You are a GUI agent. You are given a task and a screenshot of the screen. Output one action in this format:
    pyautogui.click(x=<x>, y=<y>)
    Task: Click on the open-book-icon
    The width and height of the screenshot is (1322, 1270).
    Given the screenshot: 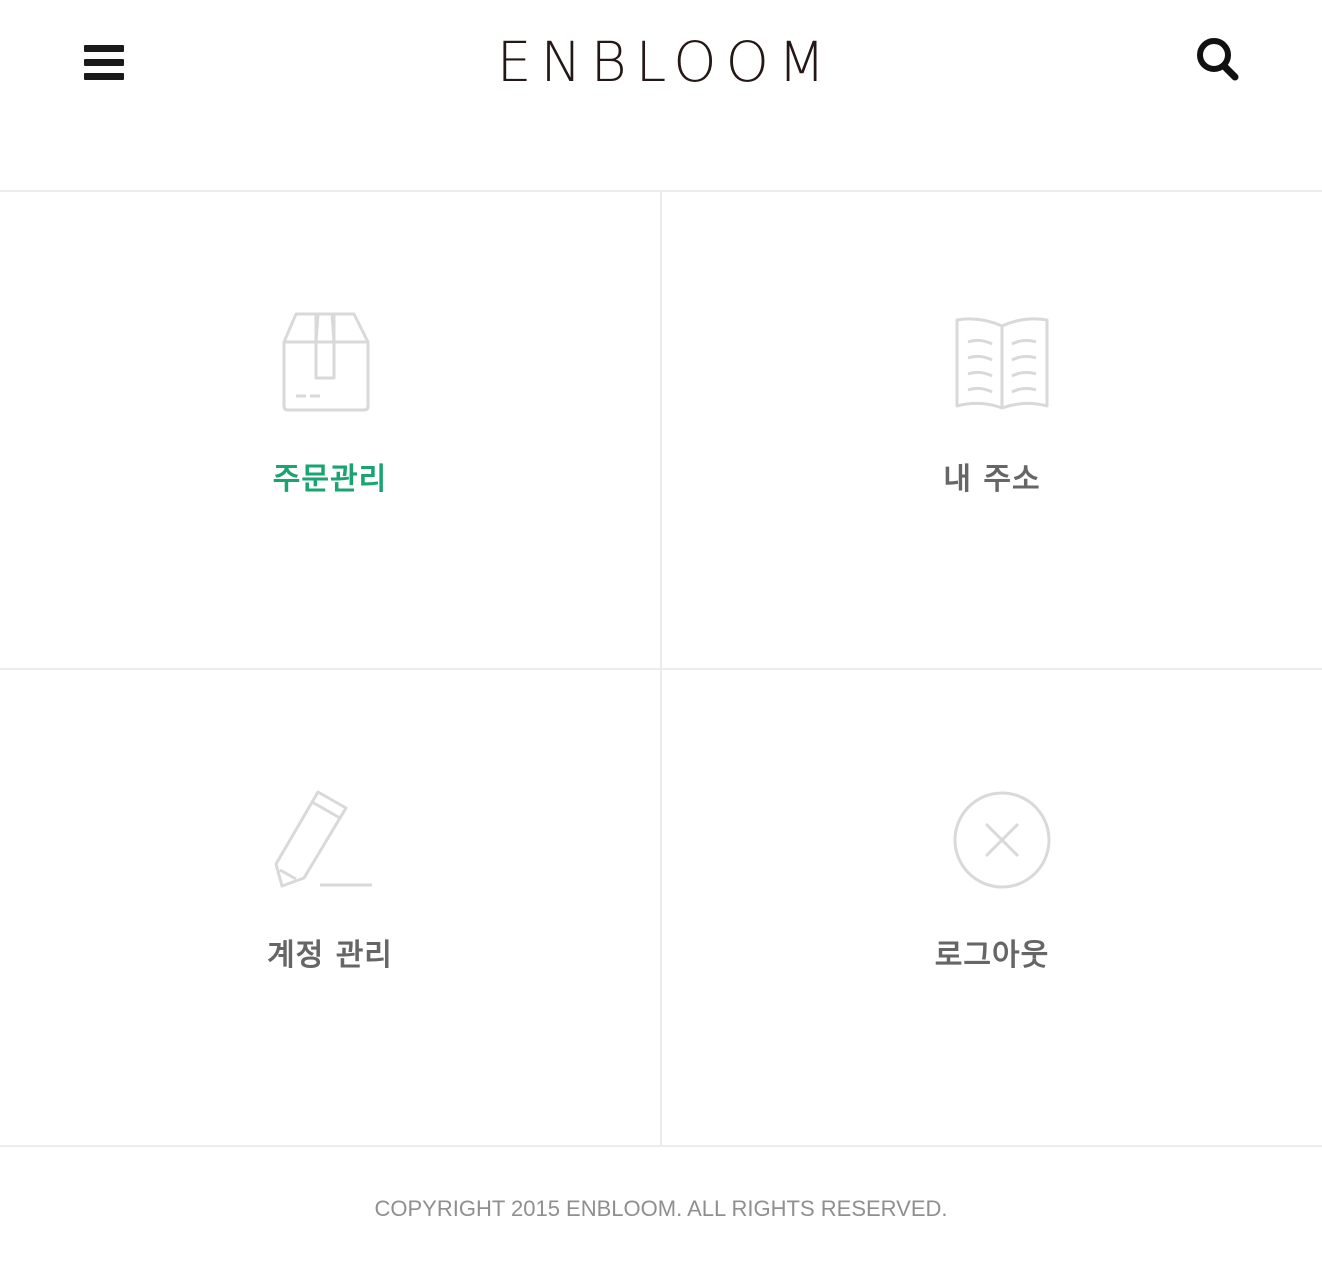 What is the action you would take?
    pyautogui.click(x=1002, y=363)
    